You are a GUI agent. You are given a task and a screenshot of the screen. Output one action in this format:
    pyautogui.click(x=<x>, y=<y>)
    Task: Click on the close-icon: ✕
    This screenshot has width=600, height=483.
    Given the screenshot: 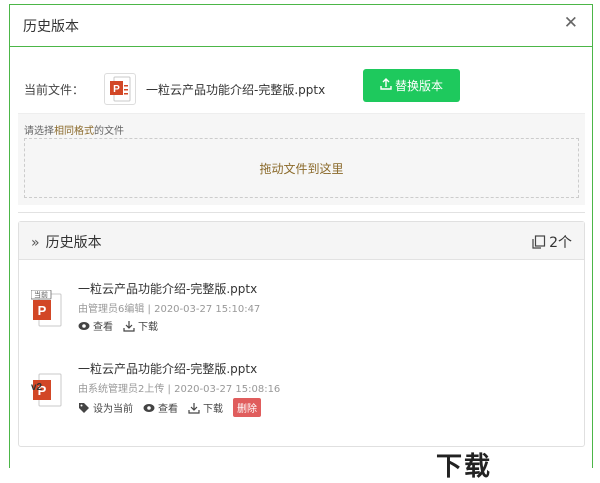 What is the action you would take?
    pyautogui.click(x=571, y=23)
    